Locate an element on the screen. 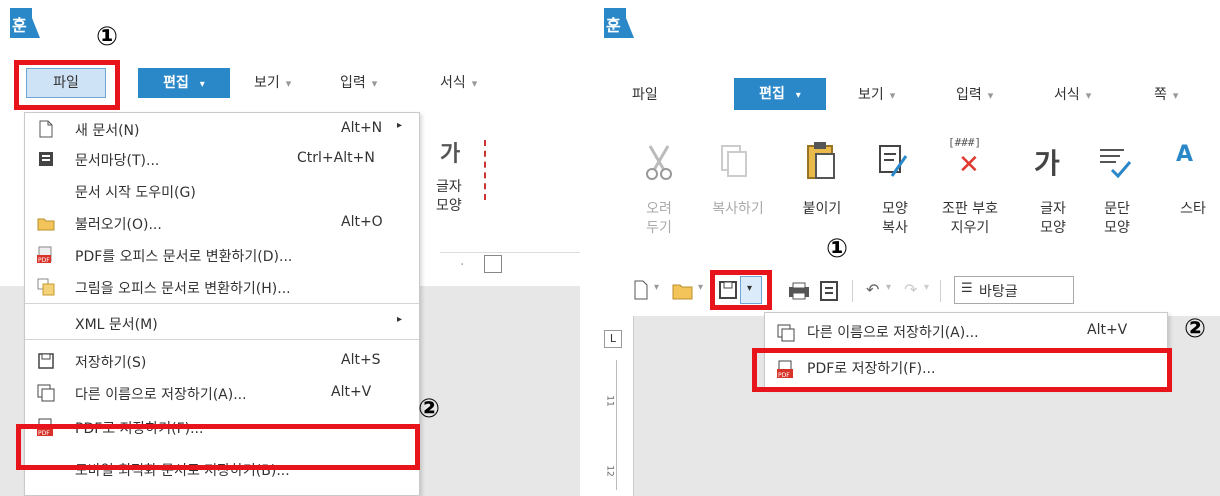  highlight-file-menu is located at coordinates (67, 85).